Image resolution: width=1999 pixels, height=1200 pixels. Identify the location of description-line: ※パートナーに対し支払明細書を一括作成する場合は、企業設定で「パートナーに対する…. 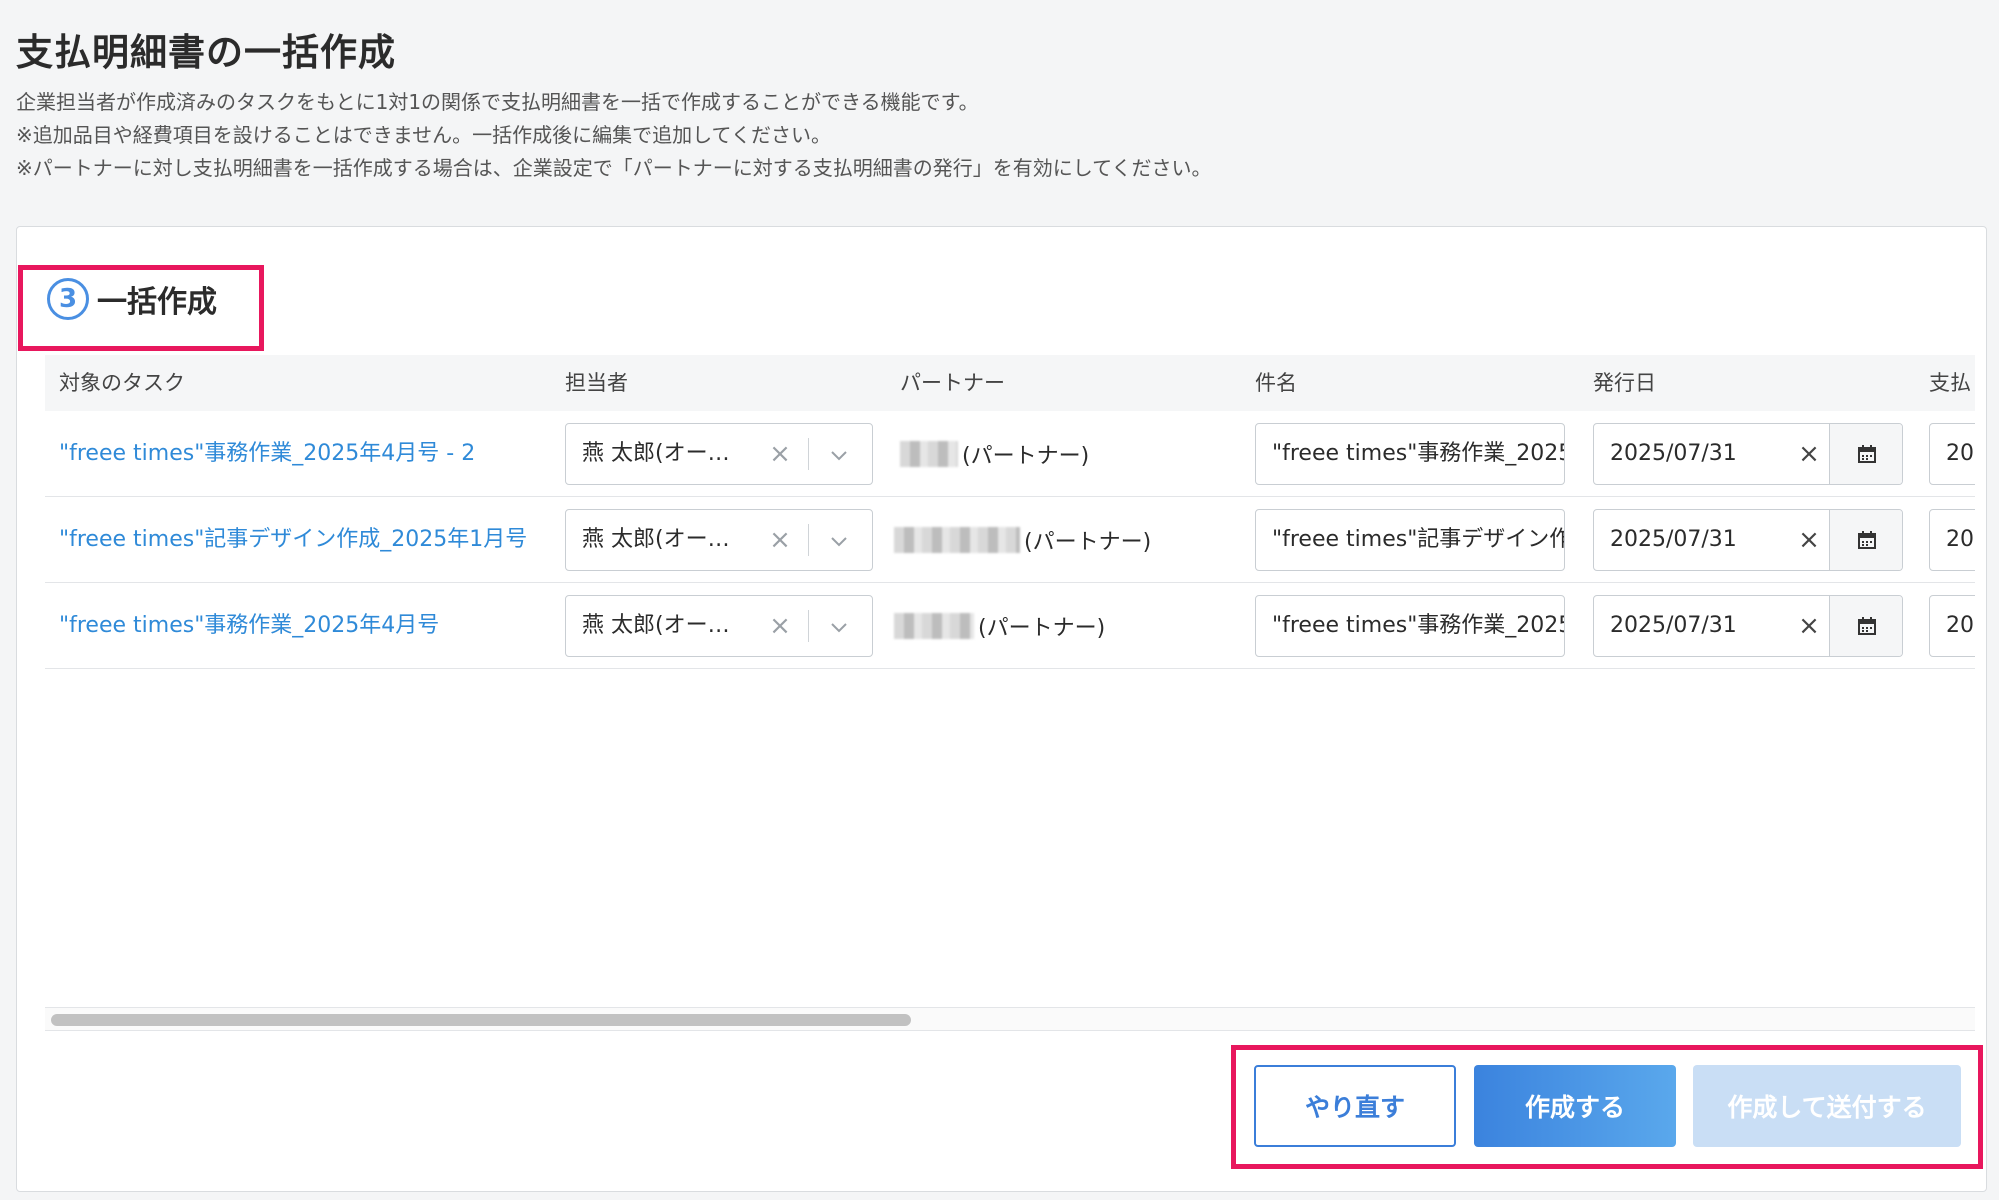
(614, 168).